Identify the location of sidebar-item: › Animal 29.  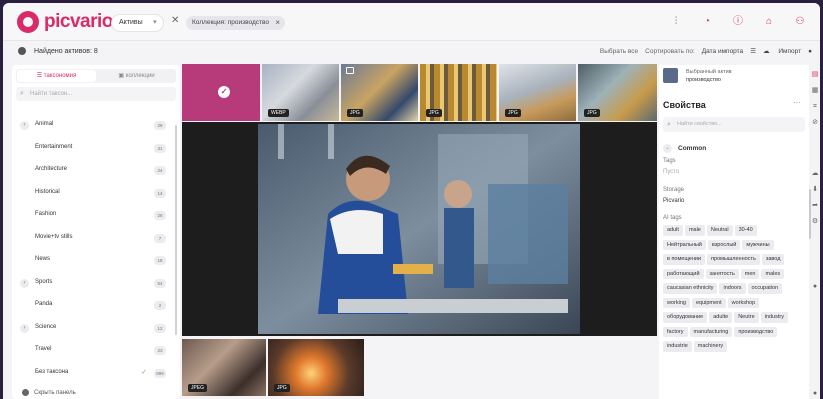
(96, 126).